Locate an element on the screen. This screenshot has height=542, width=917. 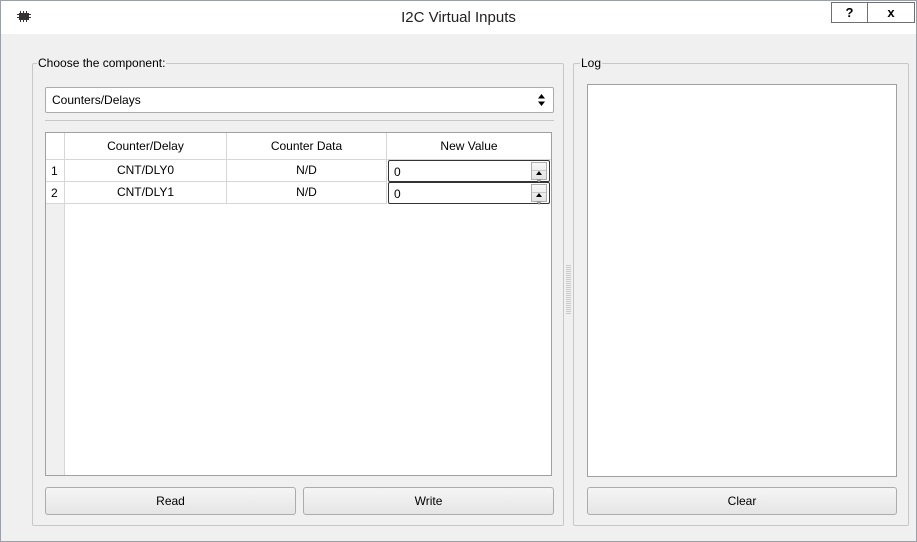
column-header-counter-data: Counter Data is located at coordinates (307, 146).